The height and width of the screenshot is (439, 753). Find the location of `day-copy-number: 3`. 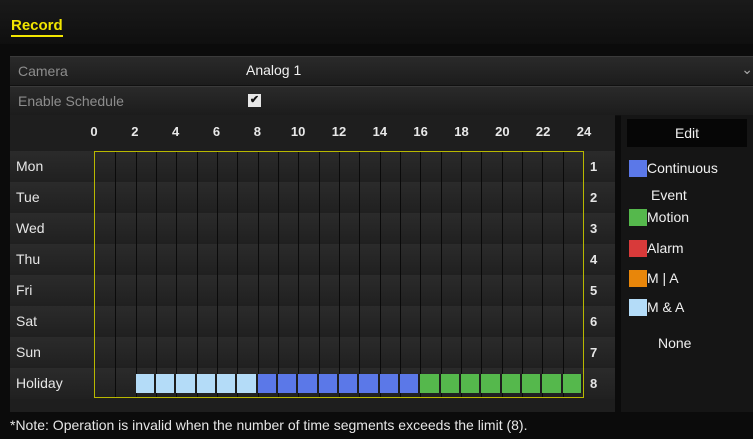

day-copy-number: 3 is located at coordinates (593, 228).